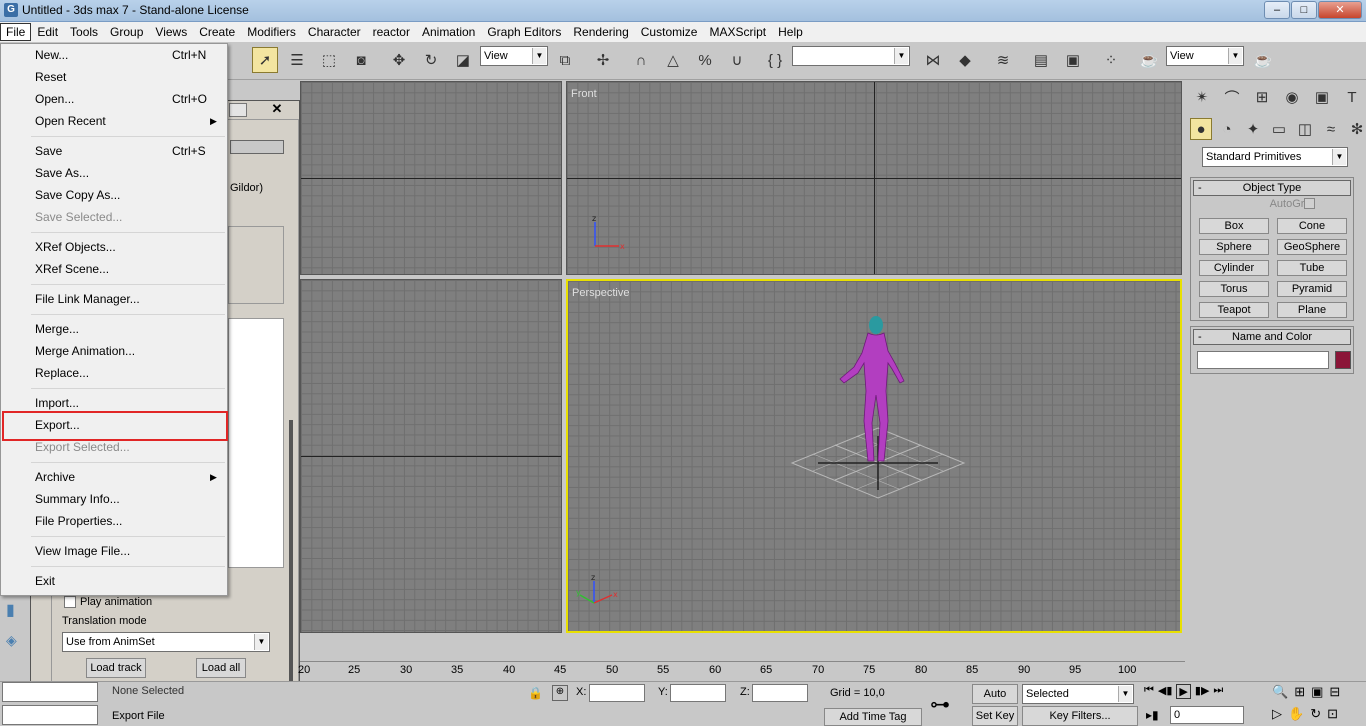 Image resolution: width=1366 pixels, height=726 pixels. What do you see at coordinates (171, 32) in the screenshot?
I see `menu-views: Views` at bounding box center [171, 32].